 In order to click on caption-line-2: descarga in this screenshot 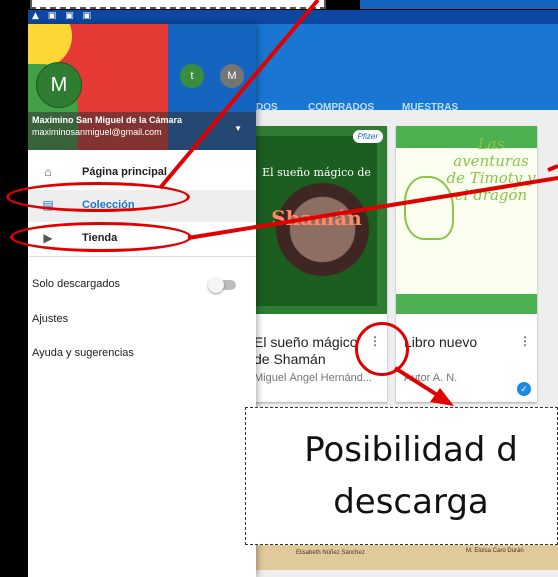, I will do `click(411, 502)`.